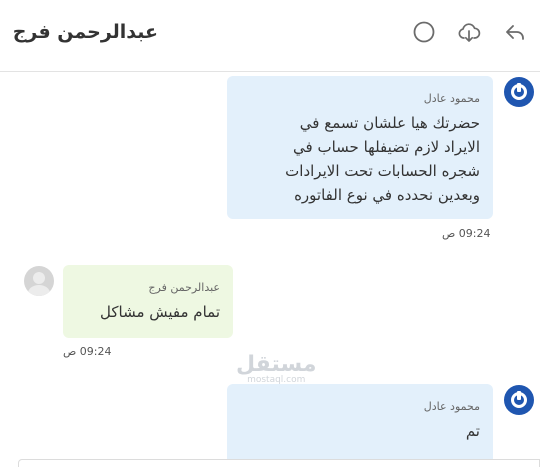  I want to click on message-text: تم, so click(472, 431).